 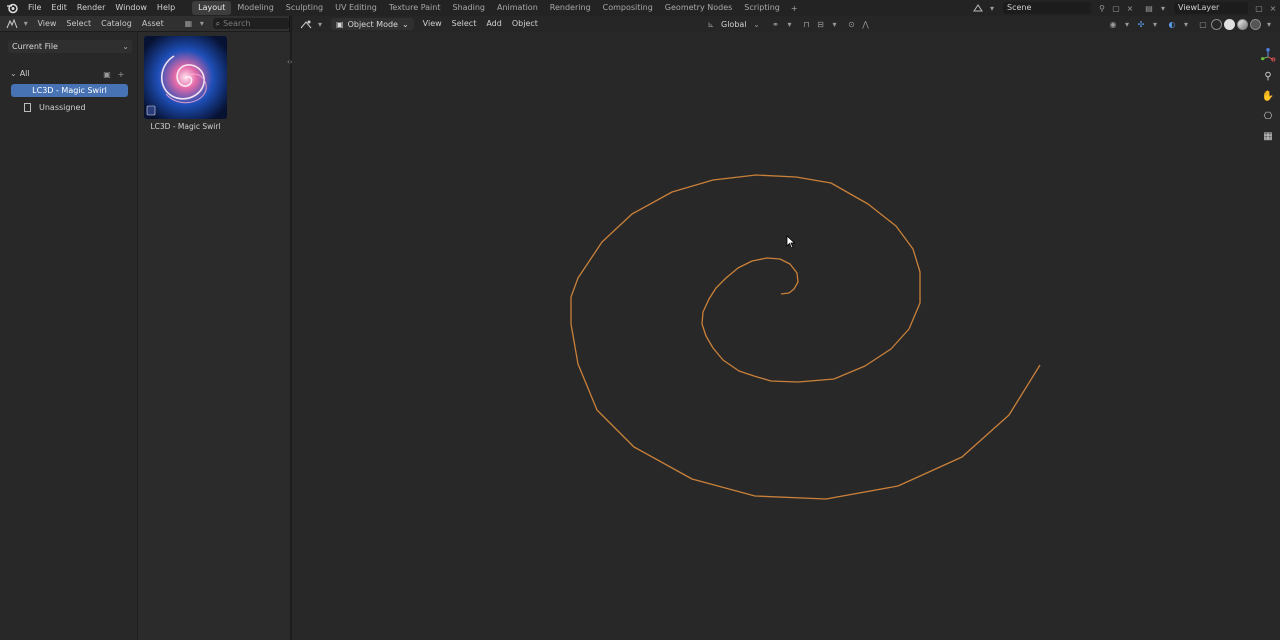 I want to click on save-catalog-icon: ▣, so click(x=107, y=74).